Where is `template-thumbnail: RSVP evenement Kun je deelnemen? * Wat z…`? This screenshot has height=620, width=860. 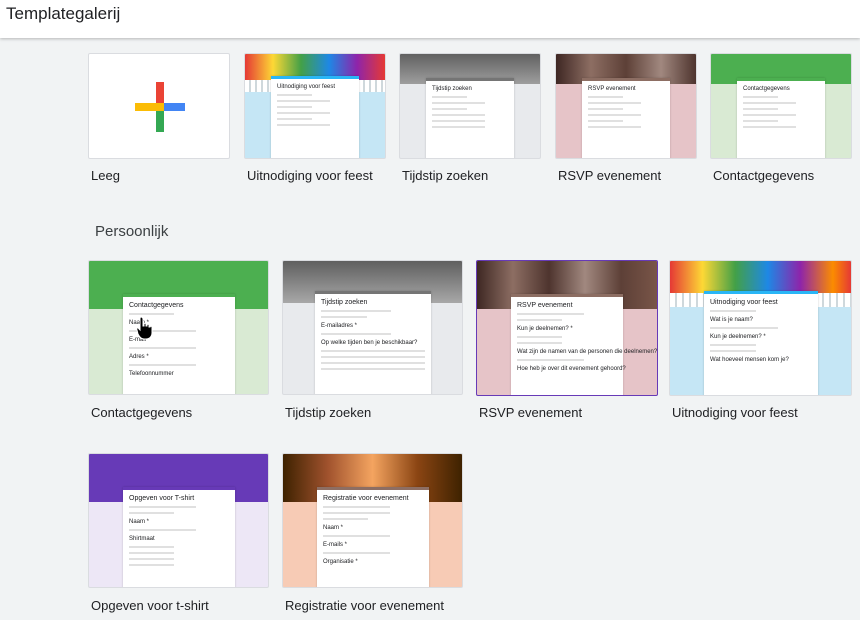
template-thumbnail: RSVP evenement Kun je deelnemen? * Wat z… is located at coordinates (567, 328).